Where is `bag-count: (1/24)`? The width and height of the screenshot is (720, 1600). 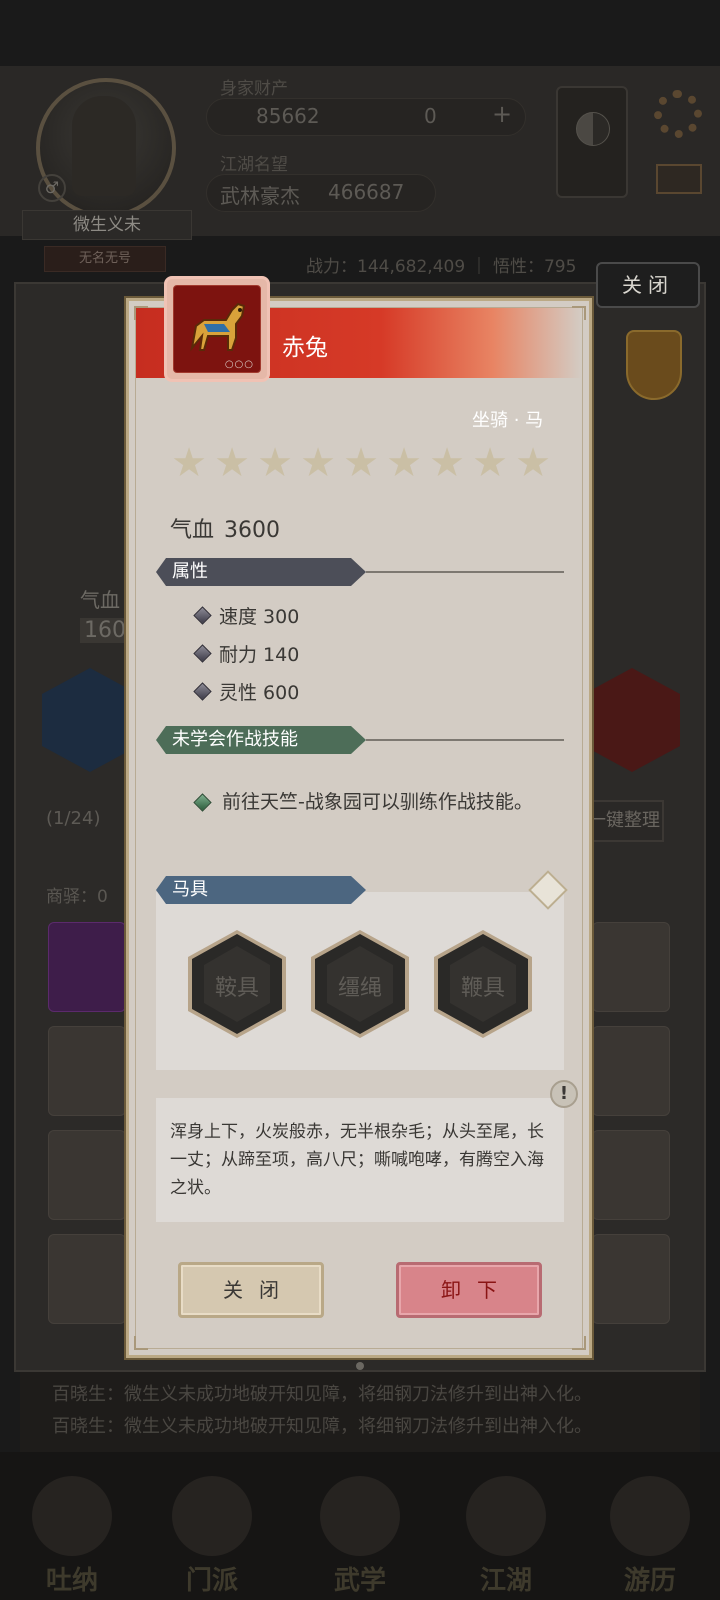 bag-count: (1/24) is located at coordinates (73, 818).